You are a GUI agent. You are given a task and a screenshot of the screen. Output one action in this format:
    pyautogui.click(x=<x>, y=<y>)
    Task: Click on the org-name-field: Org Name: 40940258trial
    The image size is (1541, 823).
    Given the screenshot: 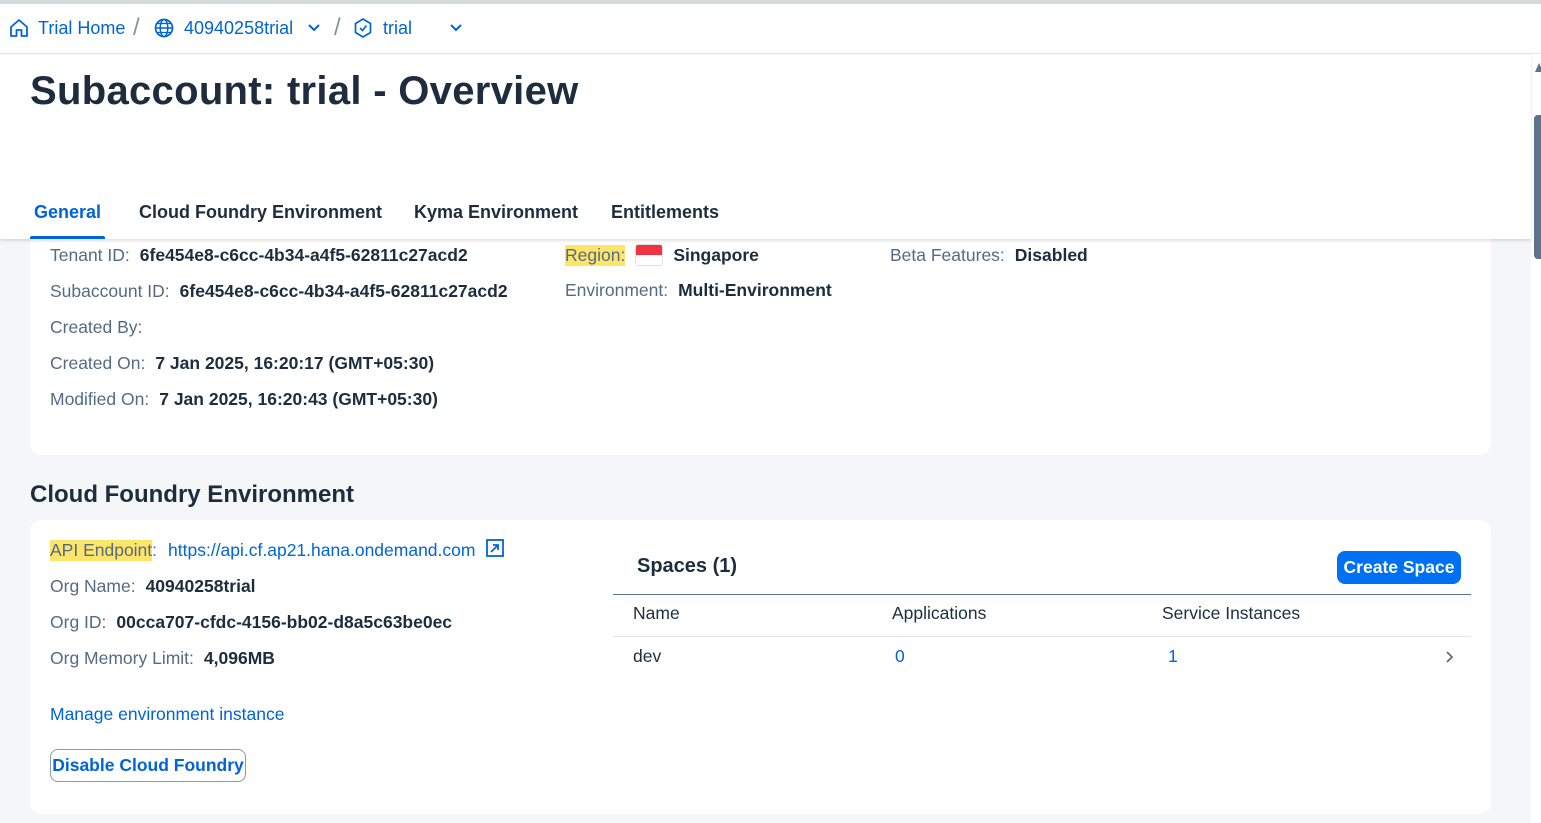 What is the action you would take?
    pyautogui.click(x=153, y=586)
    